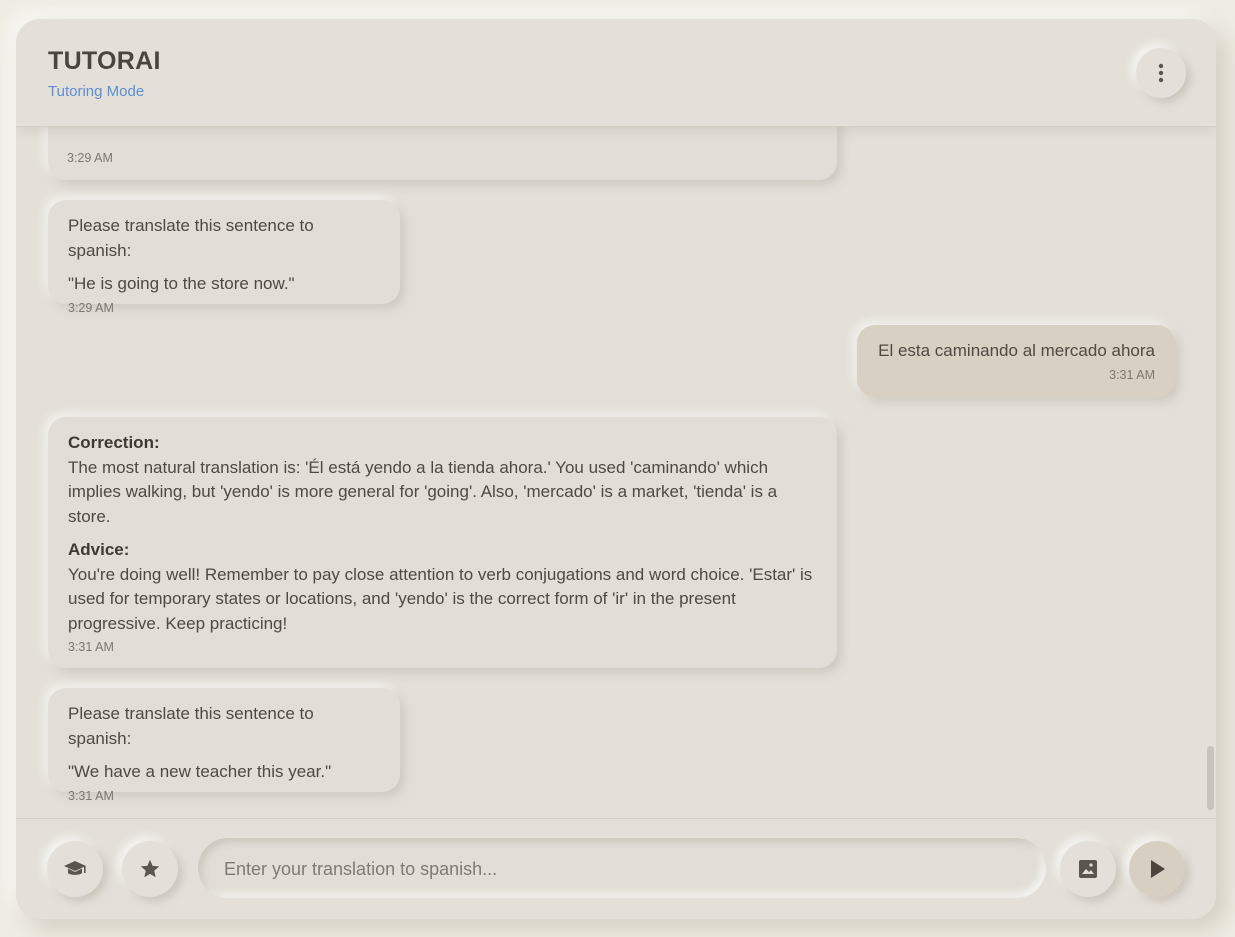 The width and height of the screenshot is (1235, 937). I want to click on menu-button, so click(1161, 73).